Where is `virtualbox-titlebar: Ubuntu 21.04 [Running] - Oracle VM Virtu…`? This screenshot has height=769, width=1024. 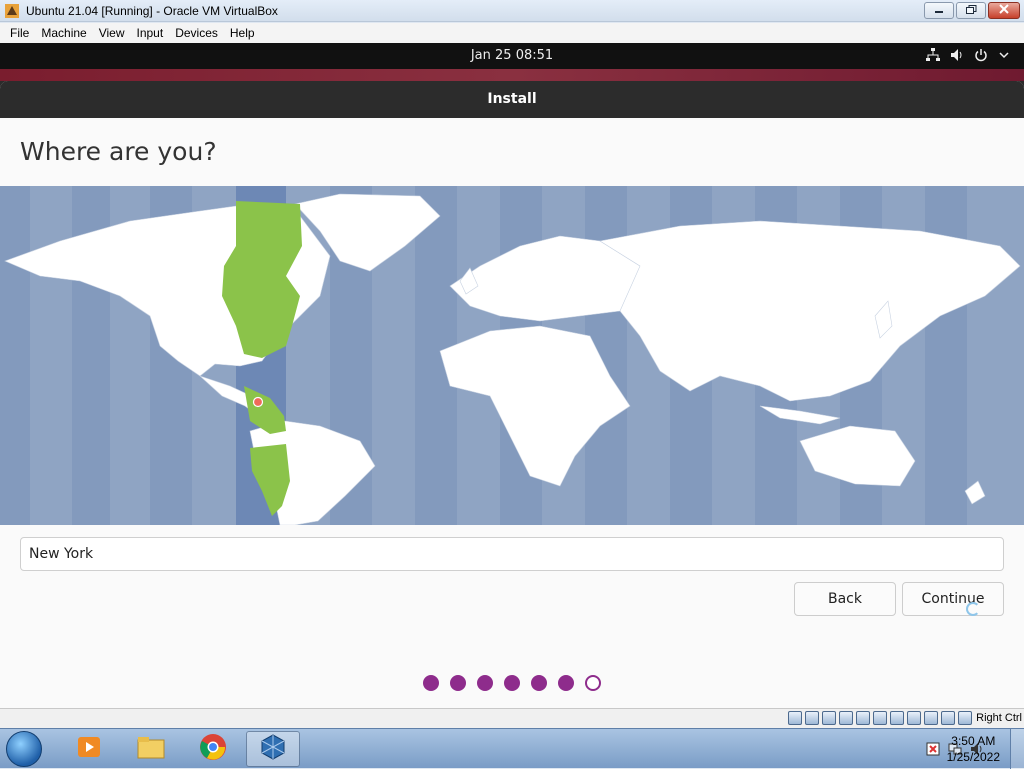
virtualbox-titlebar: Ubuntu 21.04 [Running] - Oracle VM Virtu… is located at coordinates (512, 11).